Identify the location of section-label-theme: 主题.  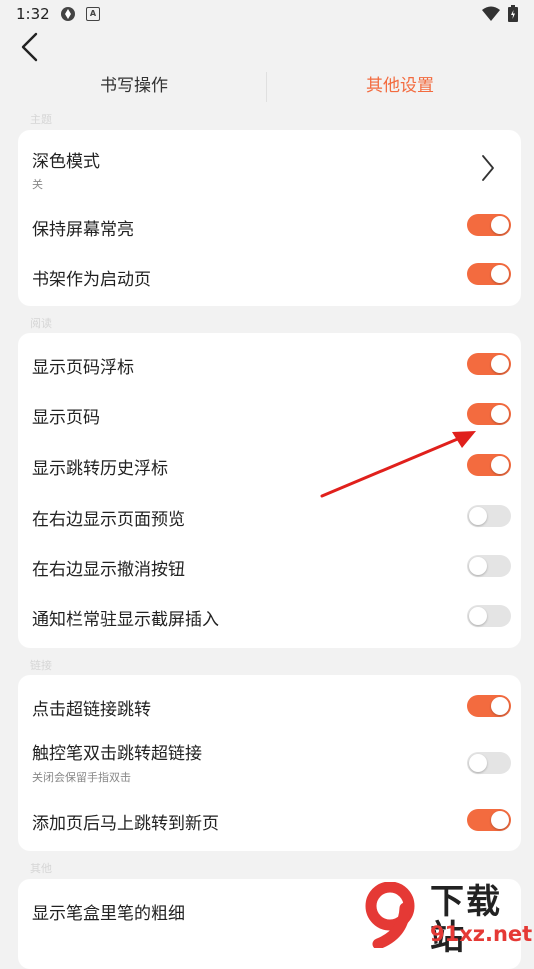
(41, 119).